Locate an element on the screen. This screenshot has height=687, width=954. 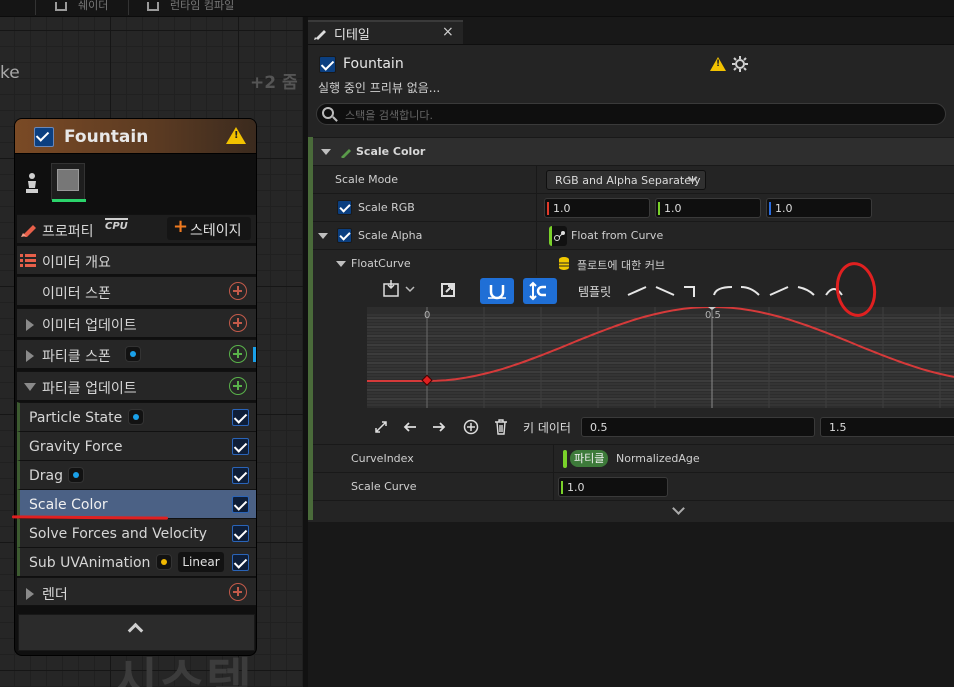
snap-value-button is located at coordinates (497, 291).